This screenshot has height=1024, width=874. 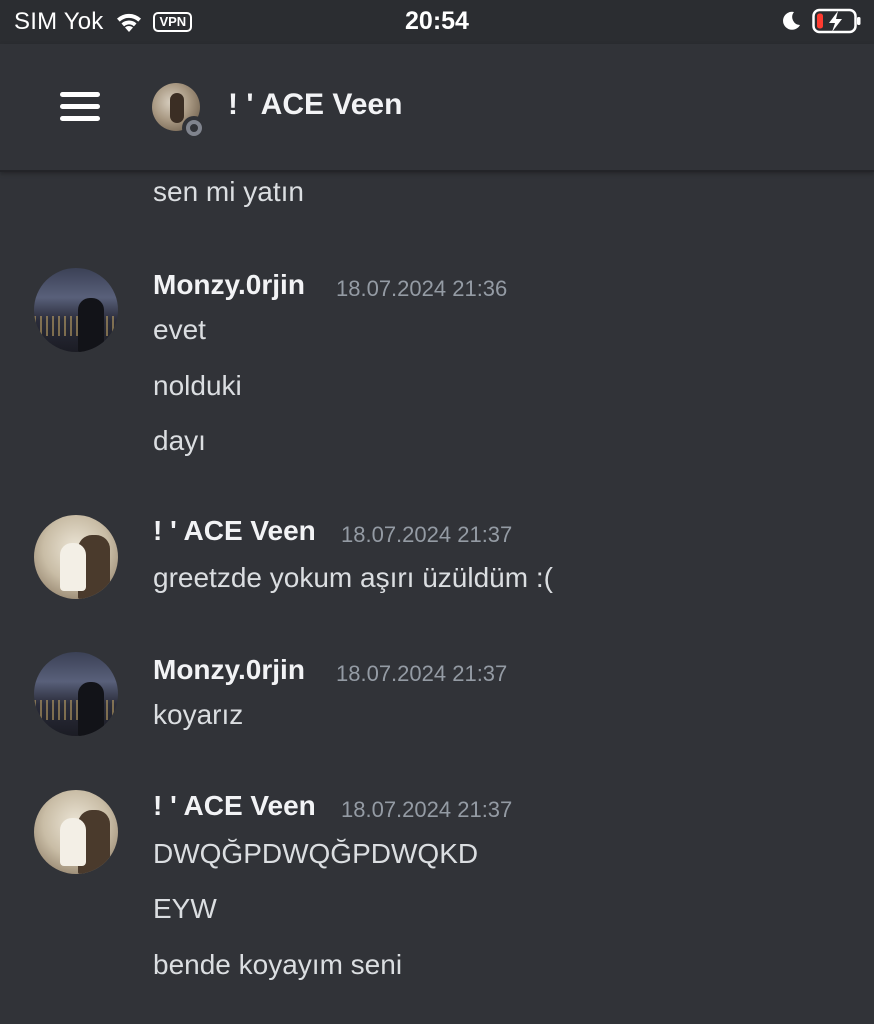 I want to click on battery-charging-icon, so click(x=836, y=21).